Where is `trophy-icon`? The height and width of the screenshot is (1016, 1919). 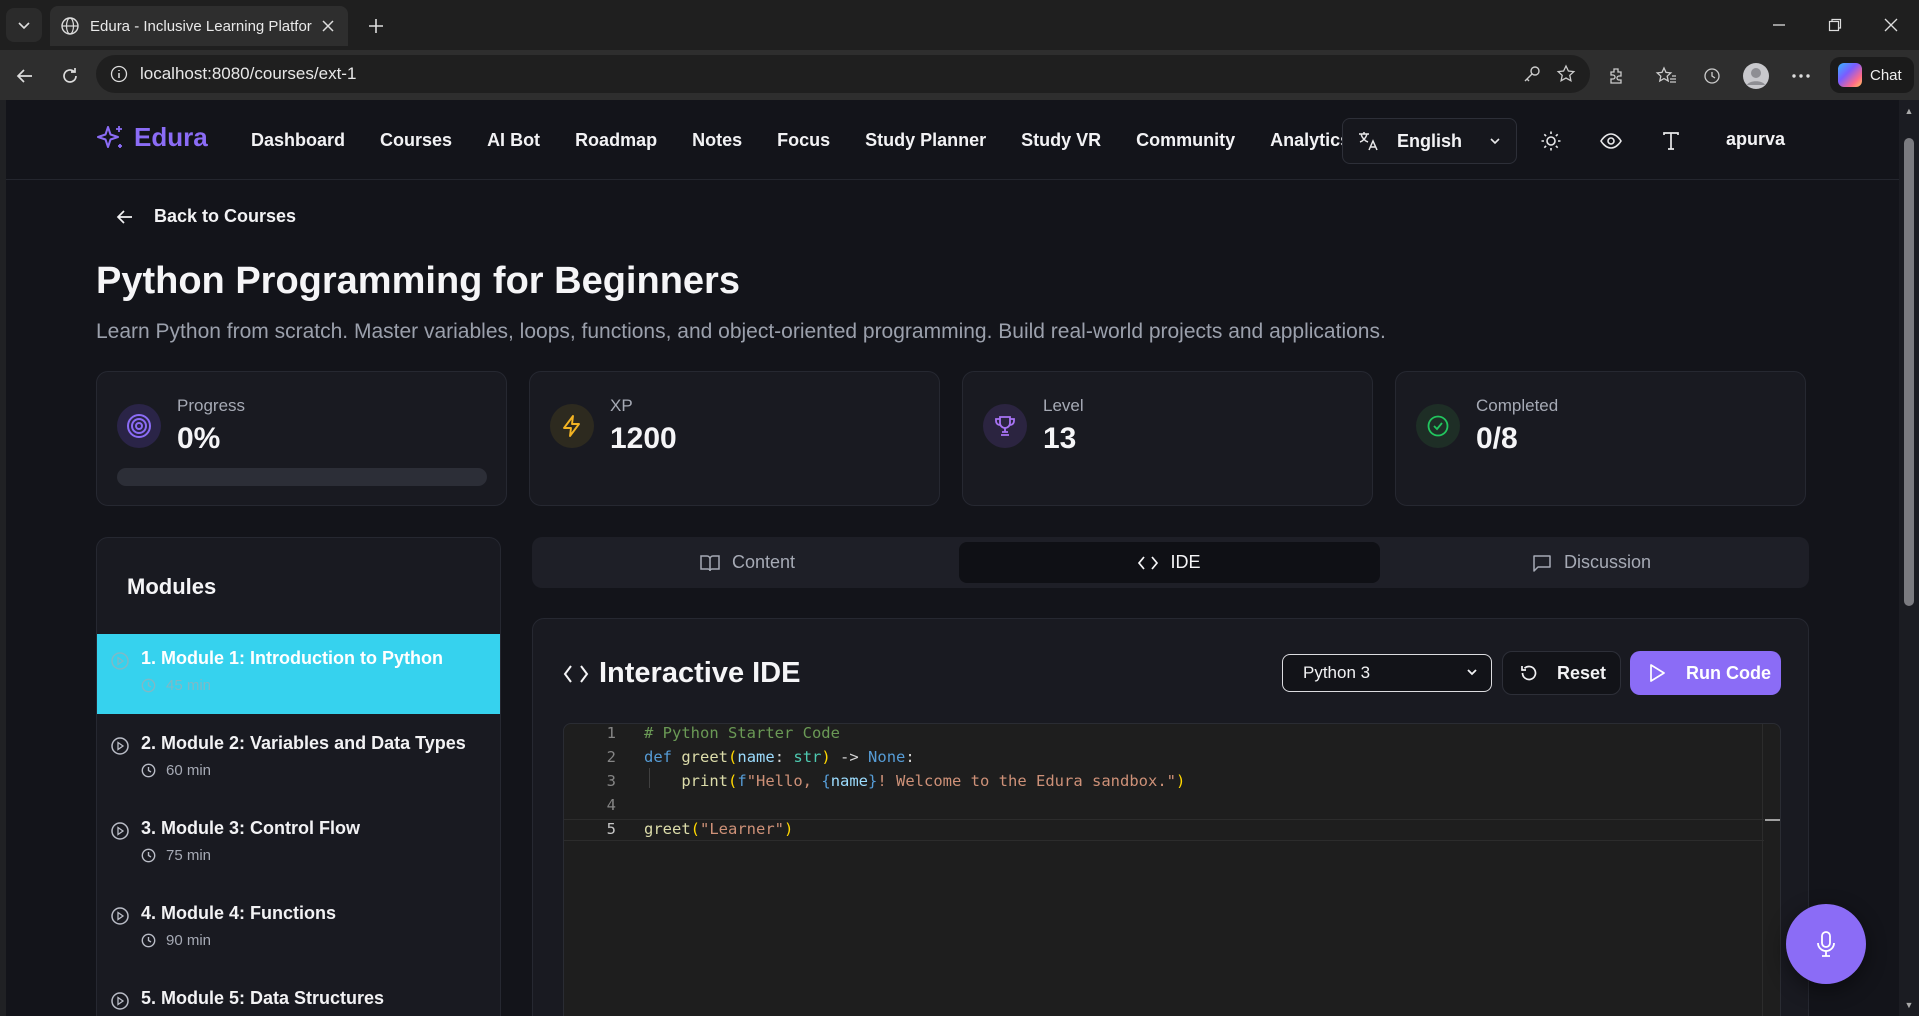 trophy-icon is located at coordinates (1005, 426).